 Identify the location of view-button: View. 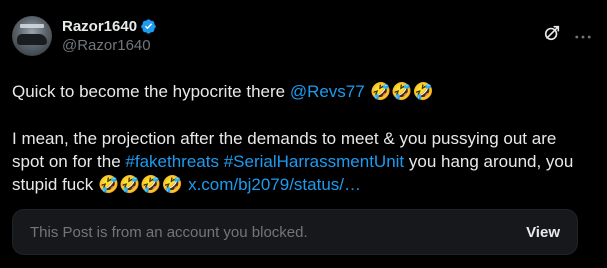
(543, 232).